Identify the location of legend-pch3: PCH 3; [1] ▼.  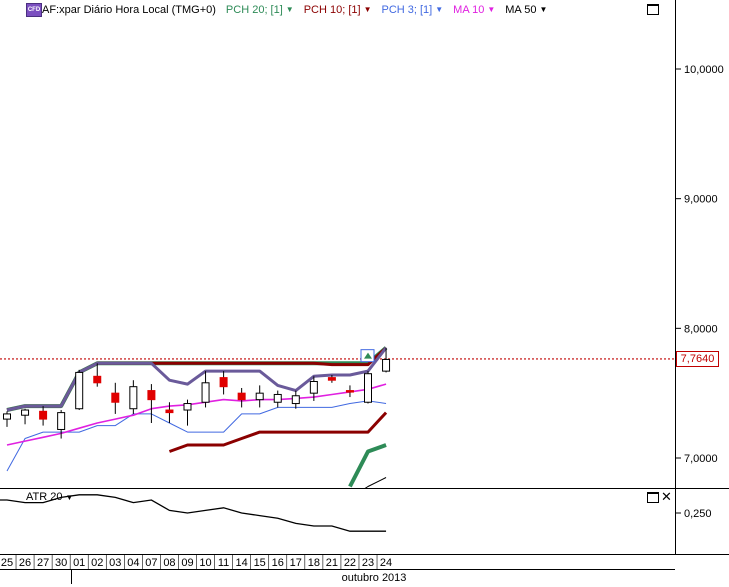
(412, 10).